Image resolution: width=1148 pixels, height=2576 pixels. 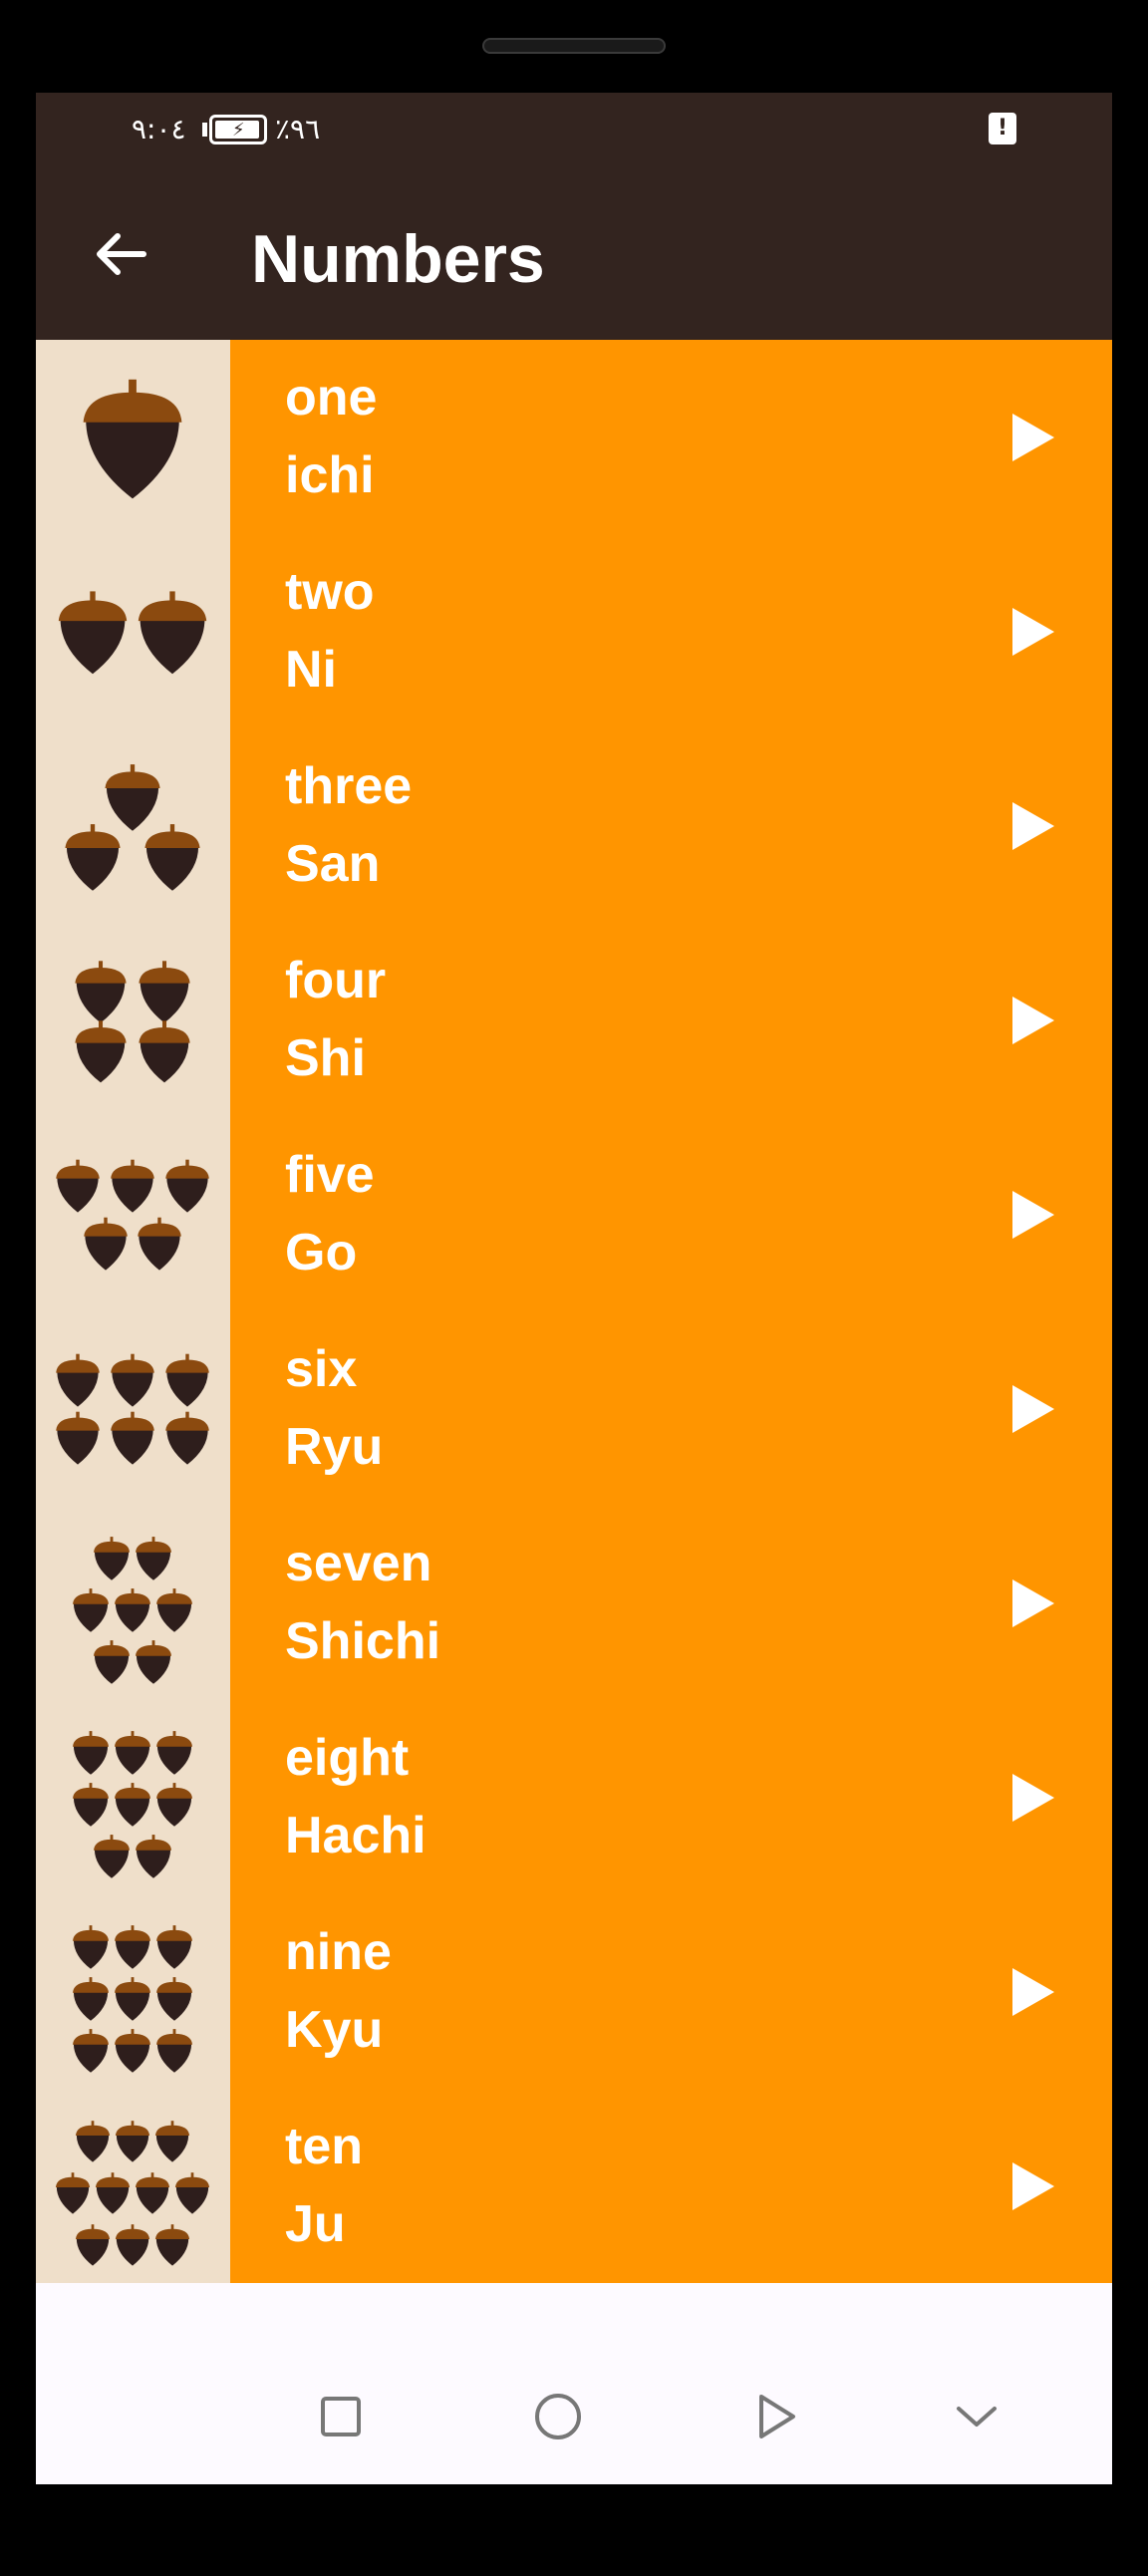 I want to click on number-row: four Shi, so click(x=574, y=1020).